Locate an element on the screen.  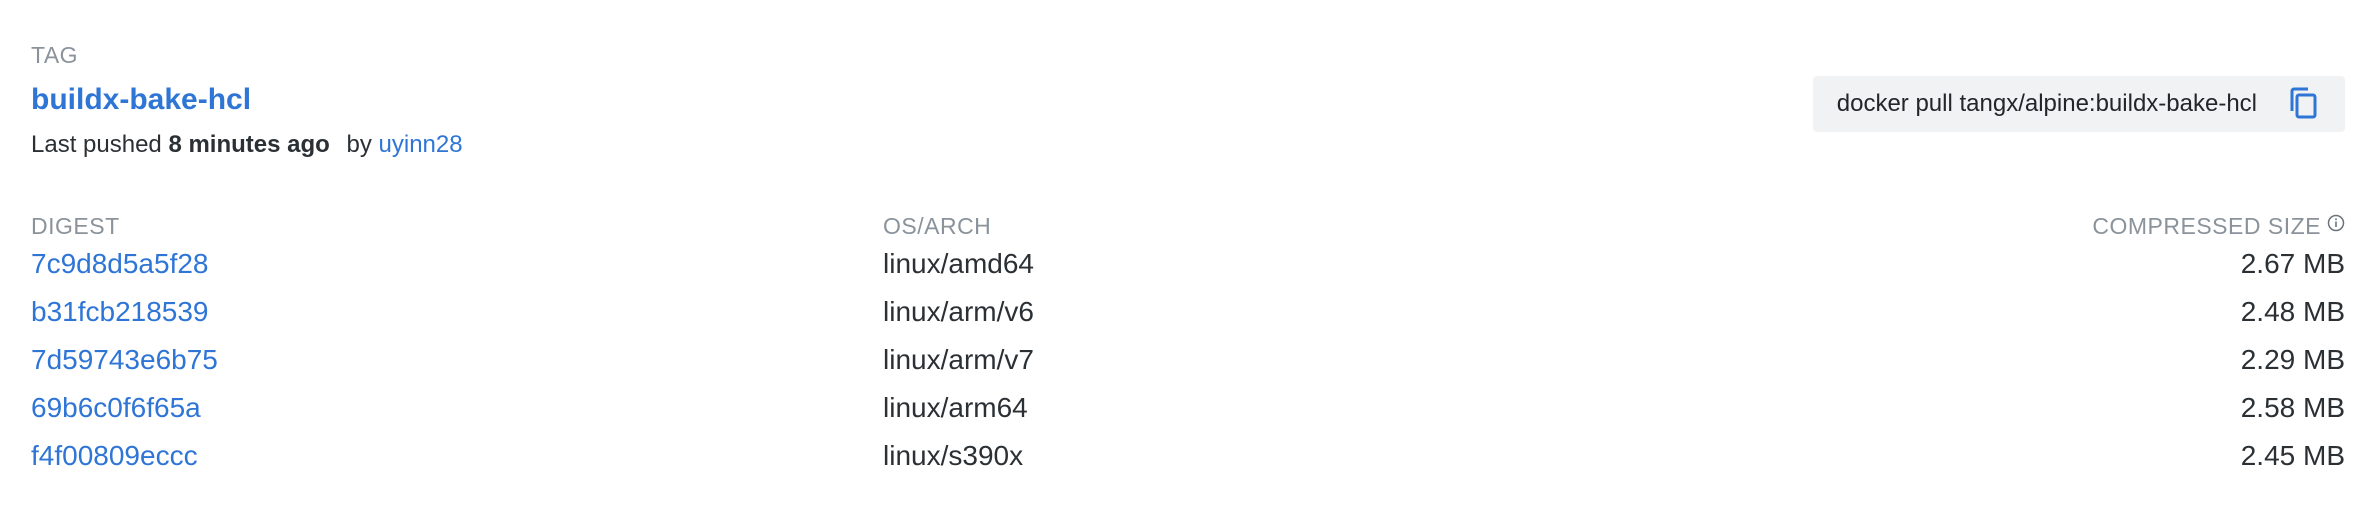
digest-header: DIGEST is located at coordinates (75, 226).